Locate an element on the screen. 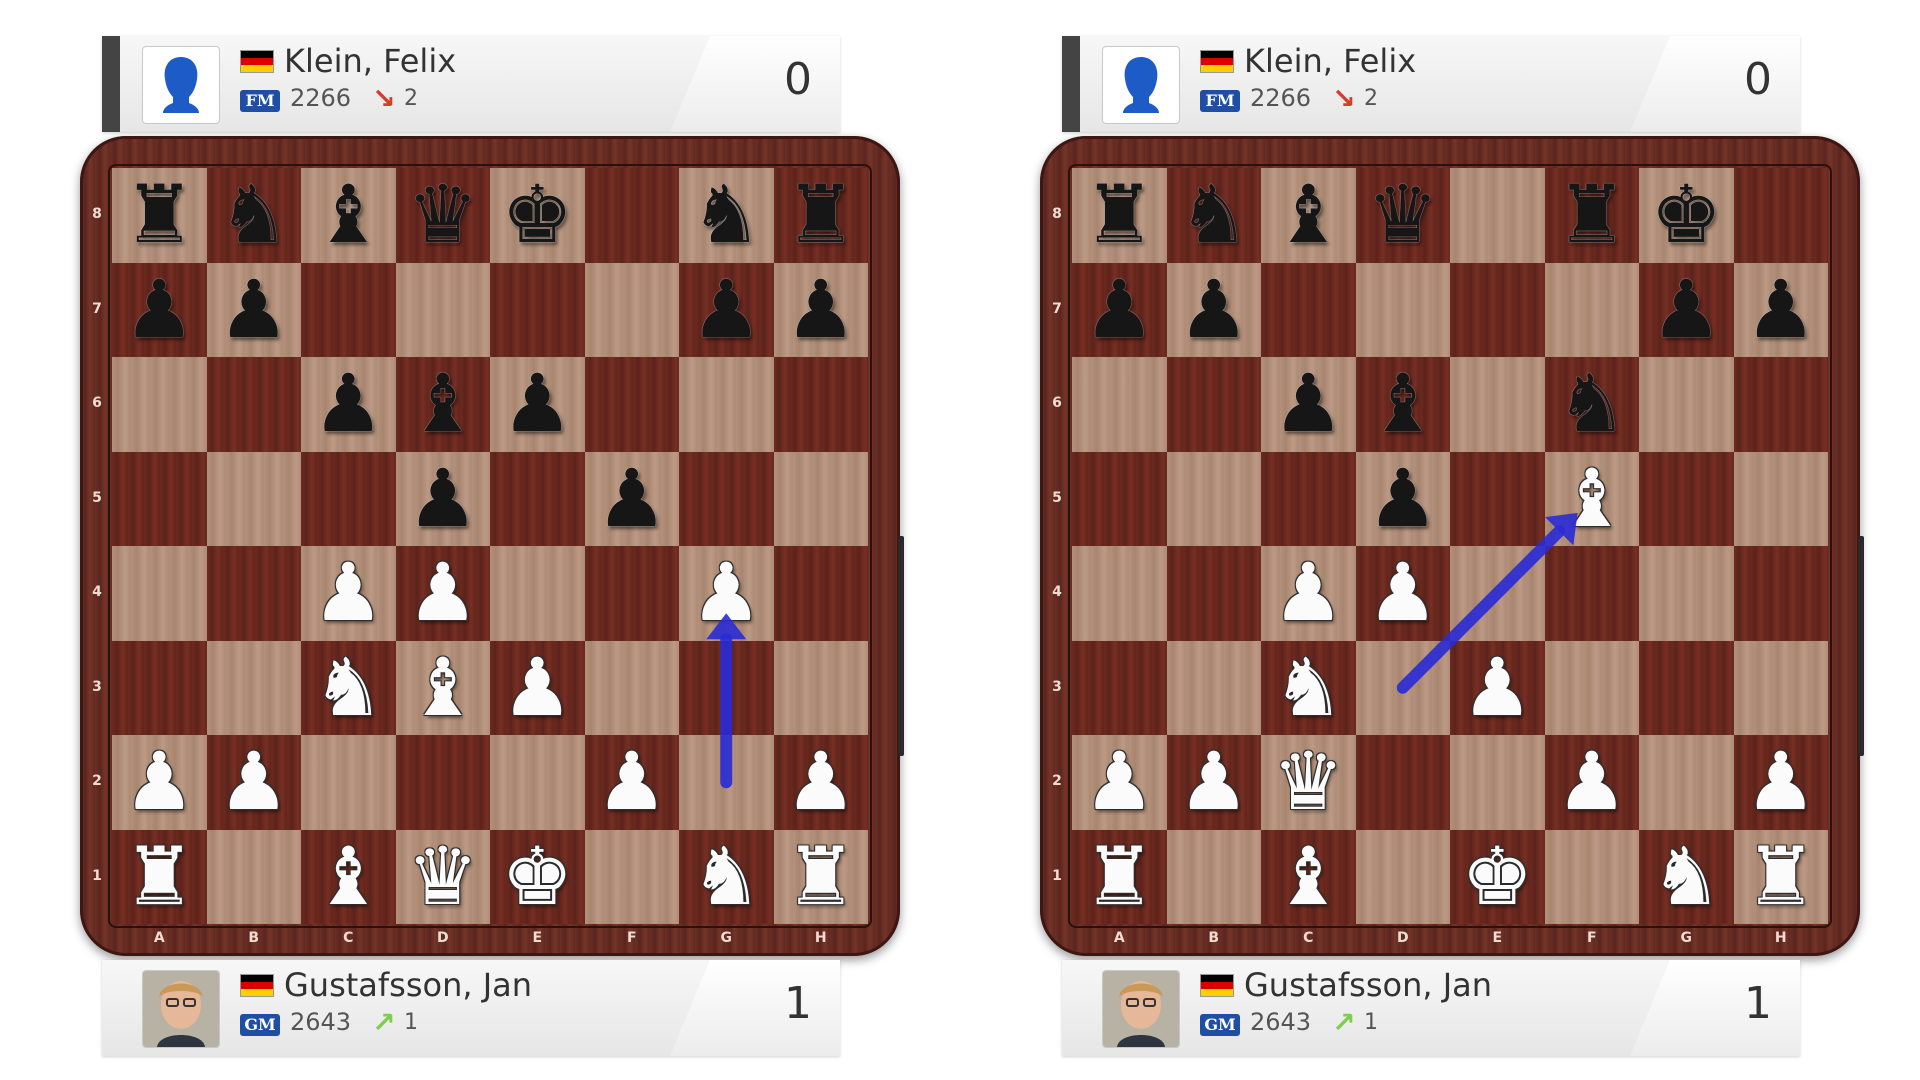  square-b3 is located at coordinates (1213, 687).